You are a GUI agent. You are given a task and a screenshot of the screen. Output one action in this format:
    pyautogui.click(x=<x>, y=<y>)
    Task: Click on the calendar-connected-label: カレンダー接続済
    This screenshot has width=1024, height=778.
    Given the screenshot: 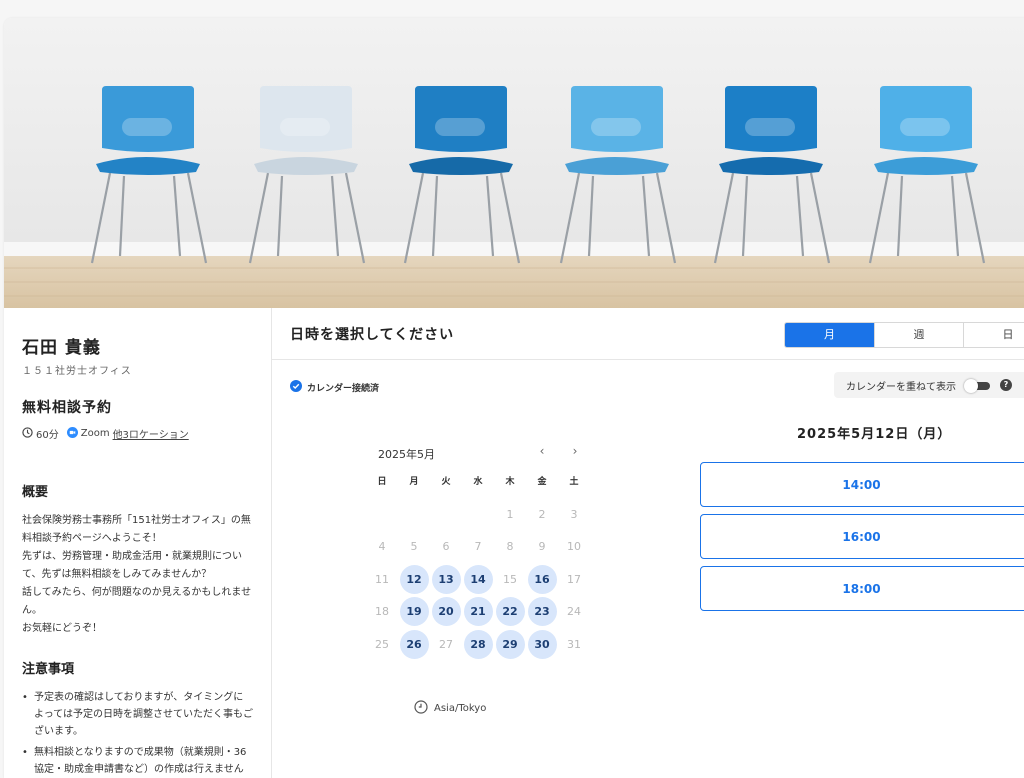 What is the action you would take?
    pyautogui.click(x=343, y=389)
    